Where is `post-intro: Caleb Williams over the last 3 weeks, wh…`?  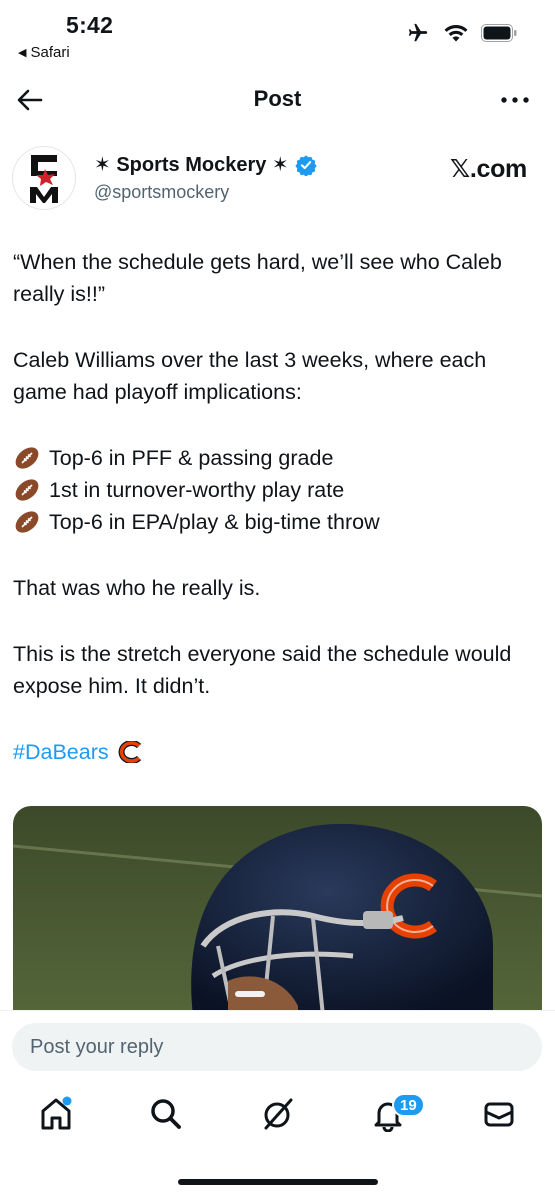 post-intro: Caleb Williams over the last 3 weeks, wh… is located at coordinates (250, 376).